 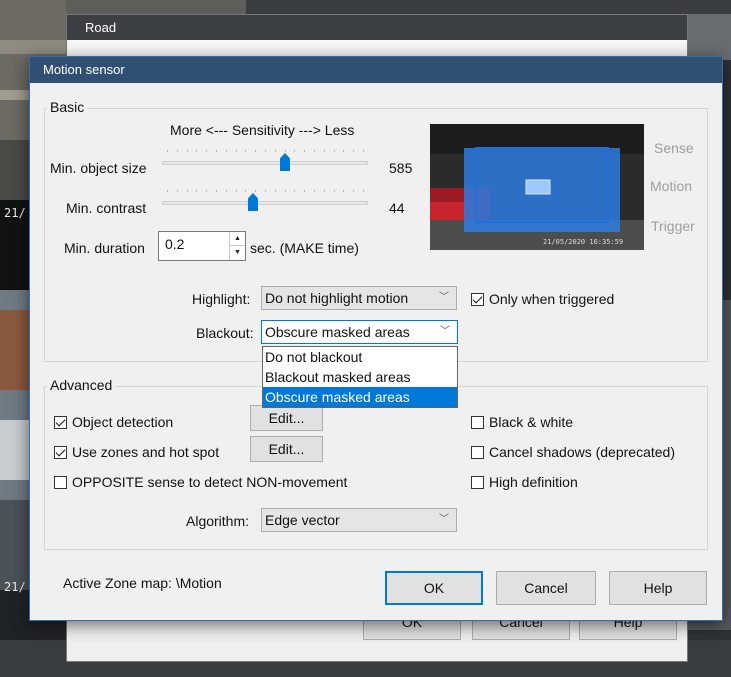 What do you see at coordinates (376, 70) in the screenshot?
I see `dialog-title: Motion sensor` at bounding box center [376, 70].